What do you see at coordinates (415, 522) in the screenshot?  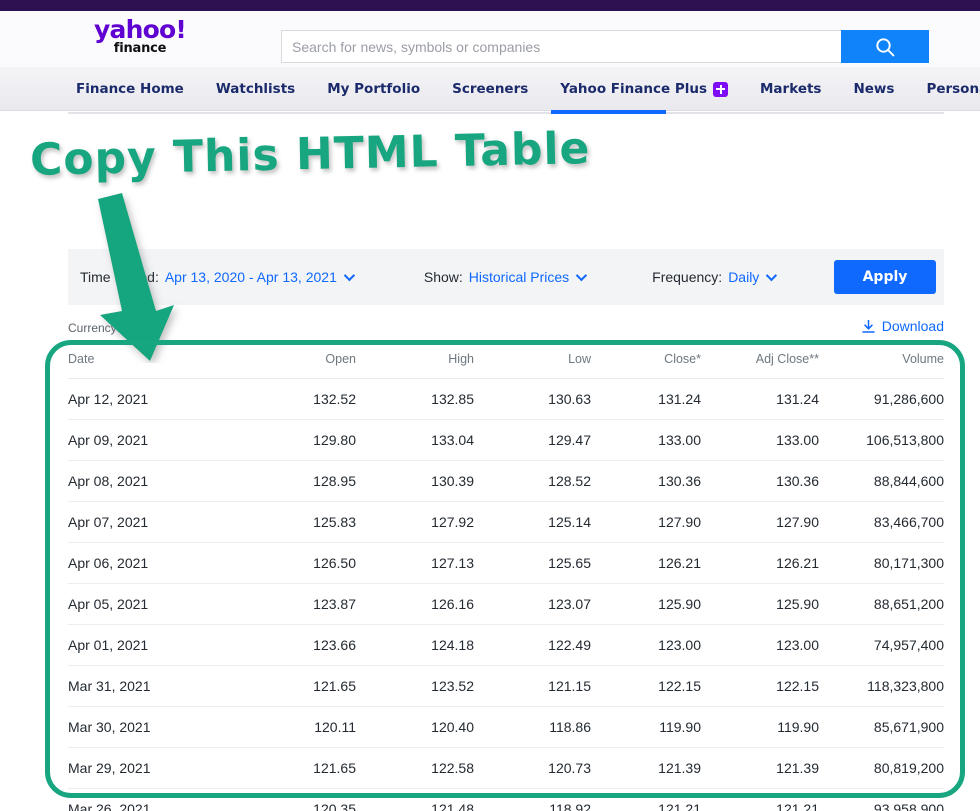 I see `cell-high: 127.92` at bounding box center [415, 522].